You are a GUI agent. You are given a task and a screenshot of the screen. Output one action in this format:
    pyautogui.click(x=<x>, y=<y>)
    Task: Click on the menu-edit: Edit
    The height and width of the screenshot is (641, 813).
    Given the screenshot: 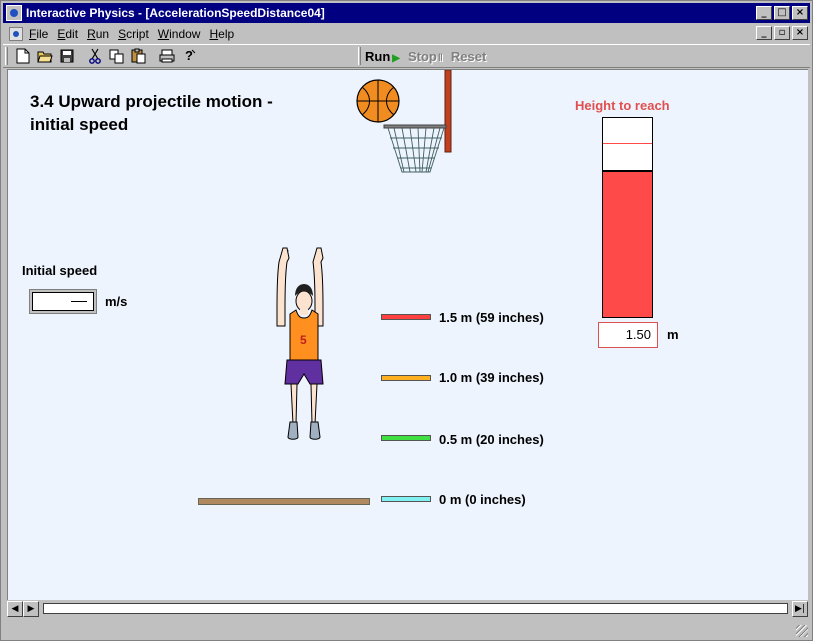 What is the action you would take?
    pyautogui.click(x=67, y=34)
    